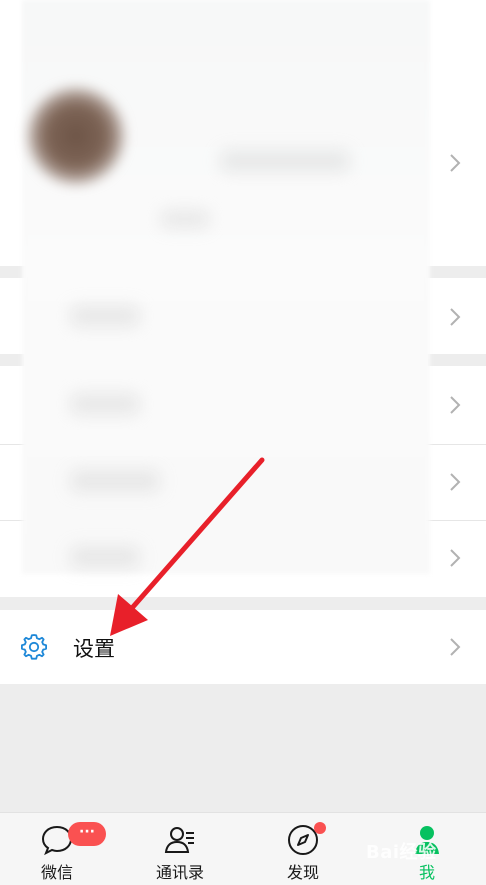 The width and height of the screenshot is (486, 885). What do you see at coordinates (94, 649) in the screenshot?
I see `settings-label: 设置` at bounding box center [94, 649].